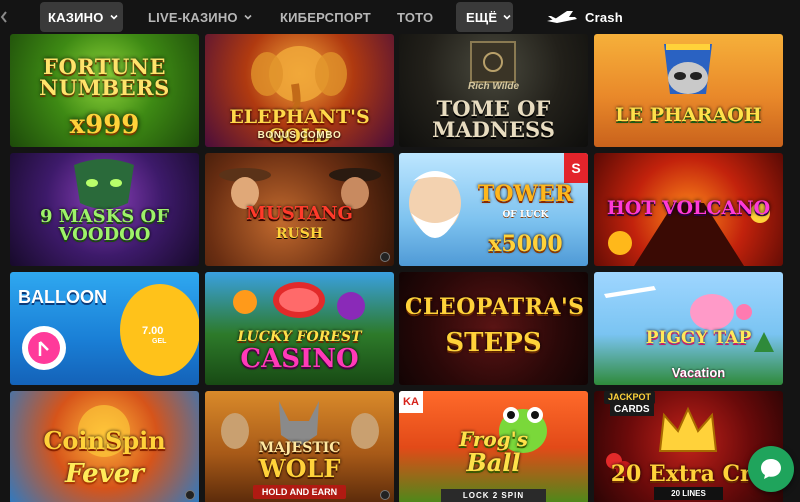  Describe the element at coordinates (299, 234) in the screenshot. I see `game-subtitle: RUSH` at that location.